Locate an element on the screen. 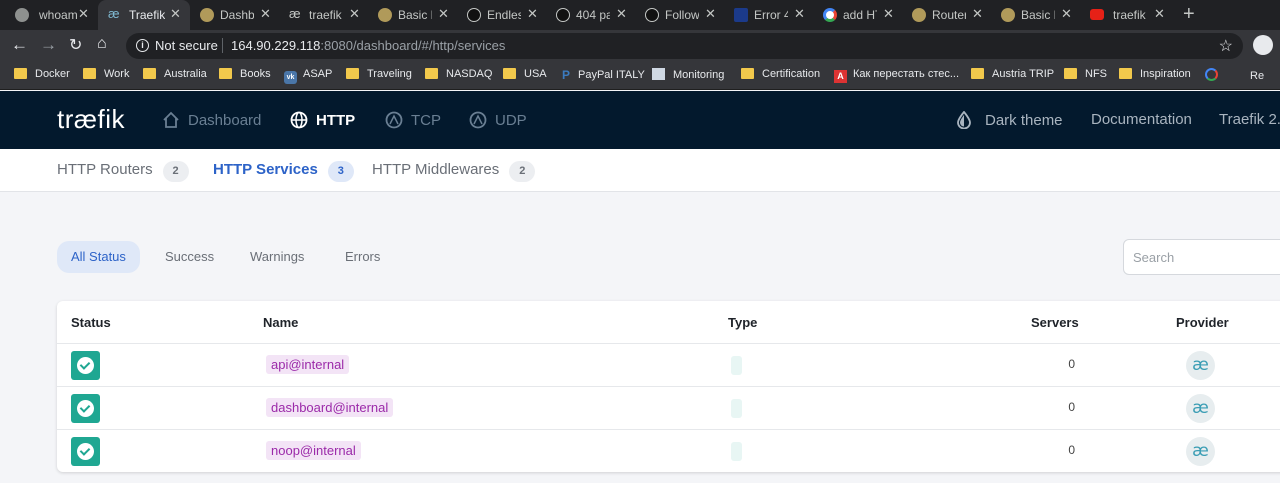 This screenshot has height=483, width=1280. tab-title: traefik is located at coordinates (325, 15).